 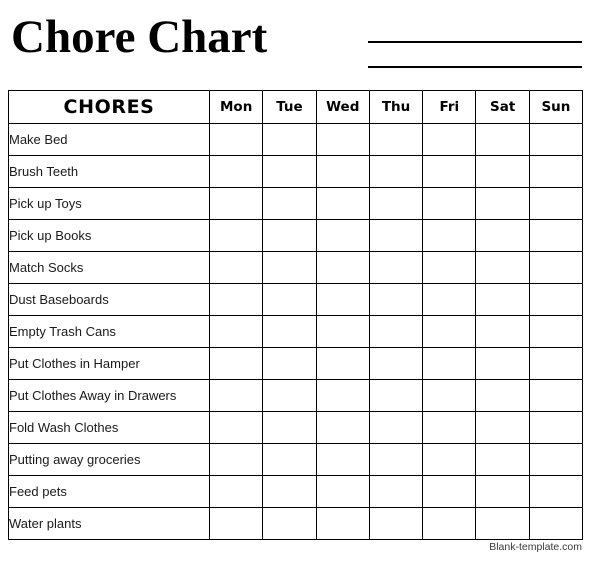 I want to click on table-row: Match Socks, so click(x=296, y=267).